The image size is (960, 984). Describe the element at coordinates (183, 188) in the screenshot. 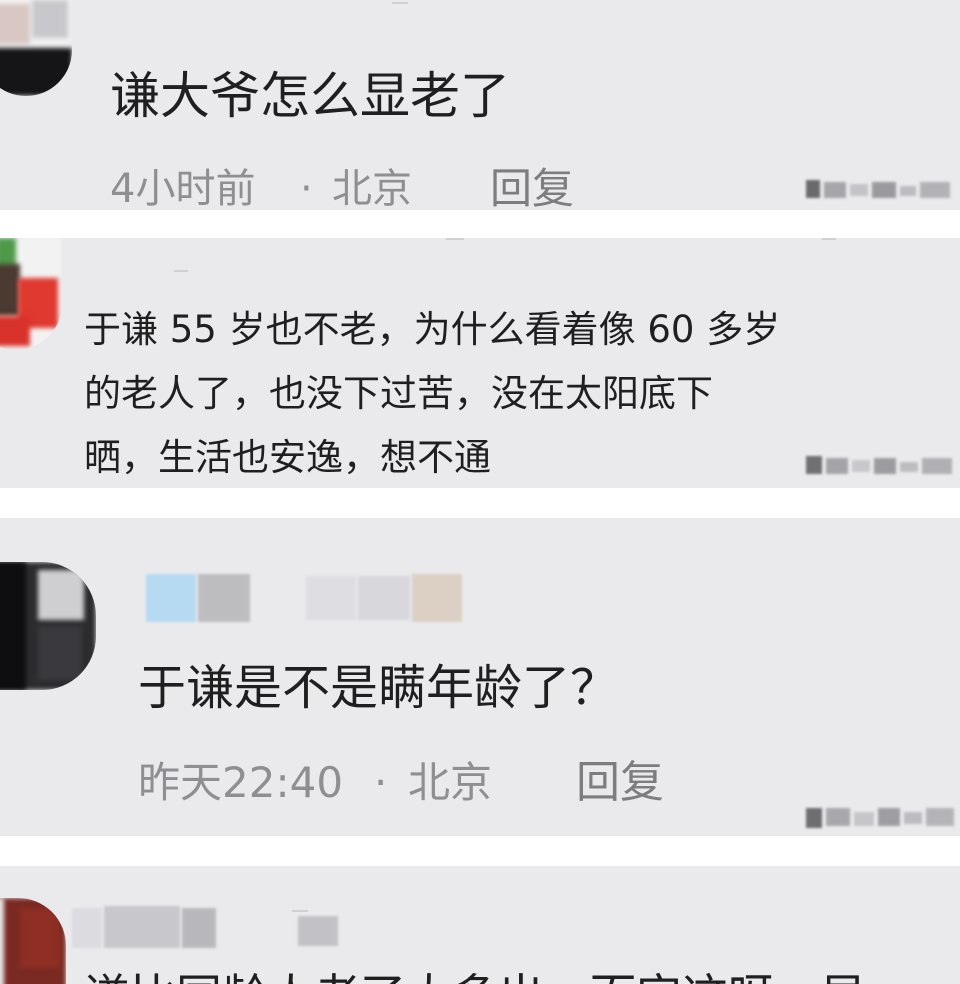

I see `timestamp: 4小时前` at that location.